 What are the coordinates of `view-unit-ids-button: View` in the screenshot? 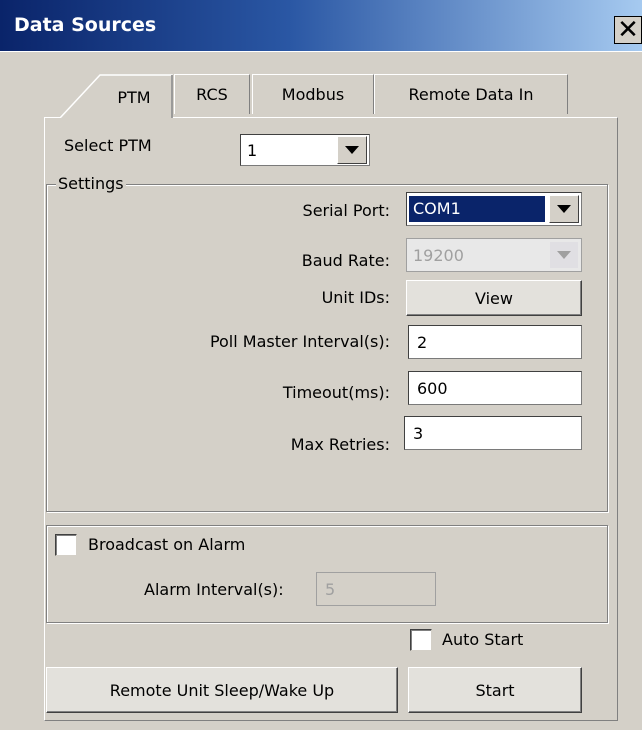 It's located at (494, 298).